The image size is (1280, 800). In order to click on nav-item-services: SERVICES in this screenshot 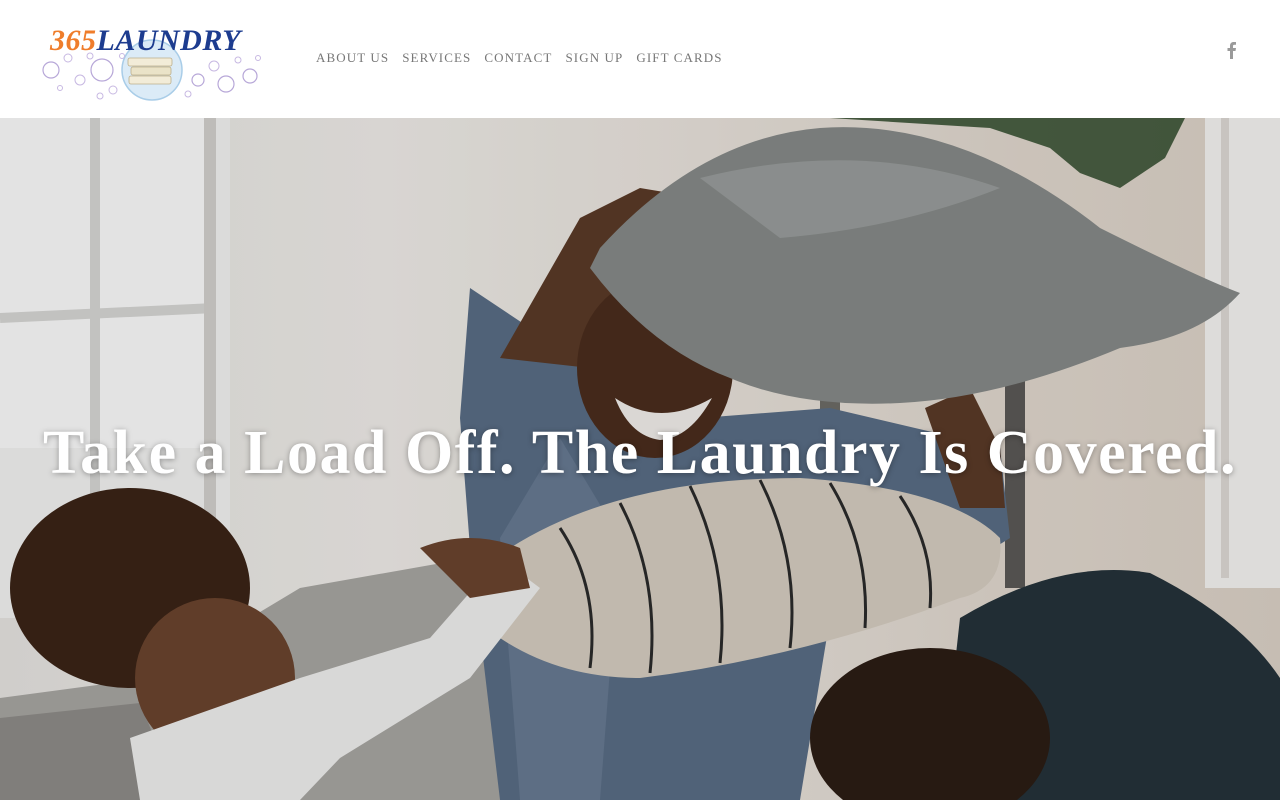, I will do `click(436, 58)`.